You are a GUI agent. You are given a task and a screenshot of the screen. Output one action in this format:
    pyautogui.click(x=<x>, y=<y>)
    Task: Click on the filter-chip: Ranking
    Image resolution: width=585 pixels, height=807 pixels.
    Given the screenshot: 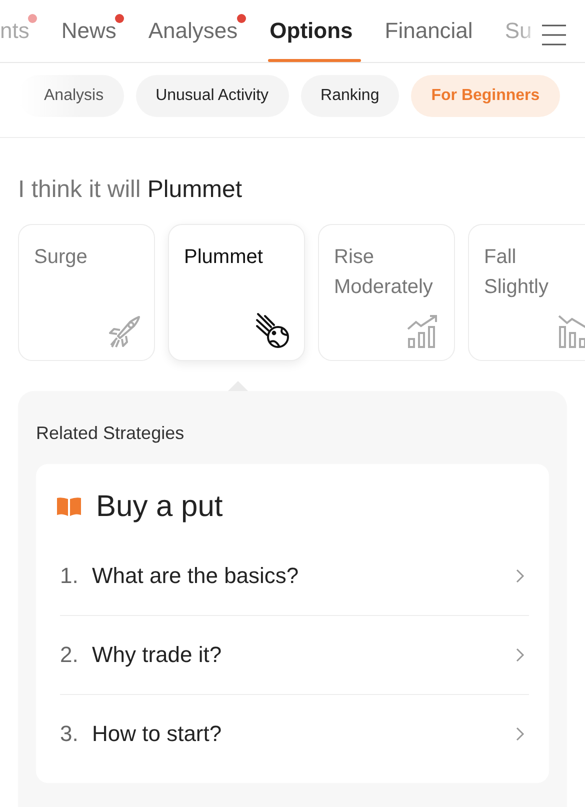 What is the action you would take?
    pyautogui.click(x=350, y=96)
    